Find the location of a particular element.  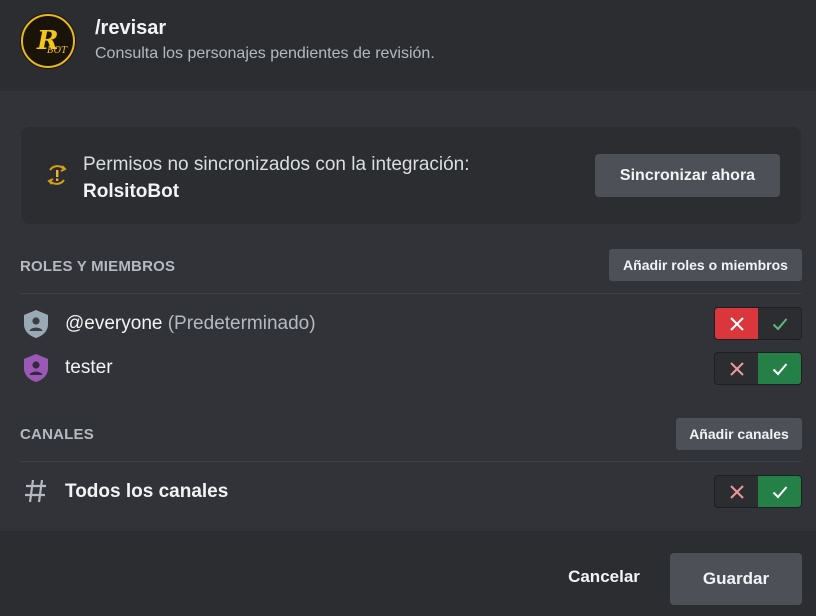

integration-name: RolsitoBot is located at coordinates (131, 191).